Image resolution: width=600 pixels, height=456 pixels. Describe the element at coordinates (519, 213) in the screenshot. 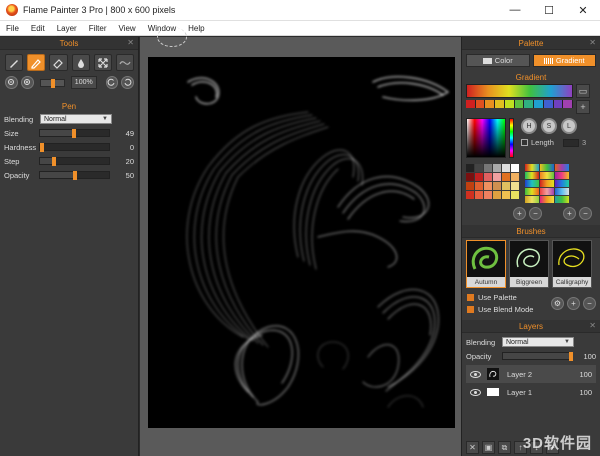

I see `add-swatch-button: +` at that location.